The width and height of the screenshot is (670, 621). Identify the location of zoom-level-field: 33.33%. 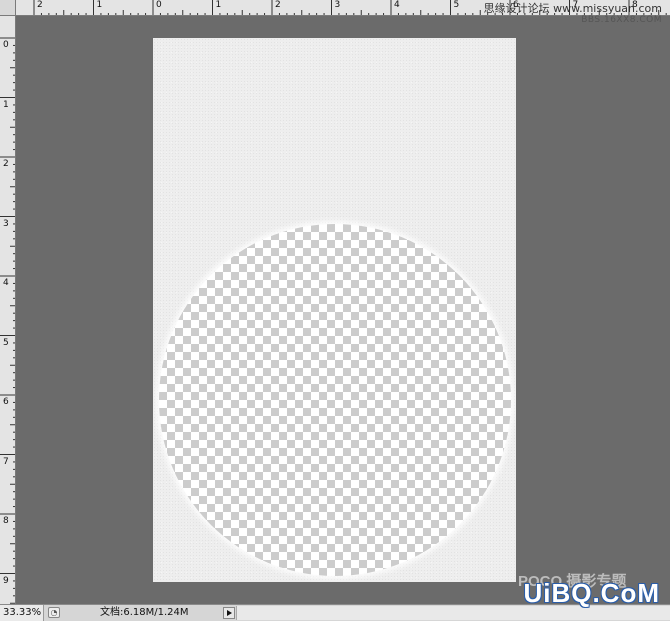
(22, 613).